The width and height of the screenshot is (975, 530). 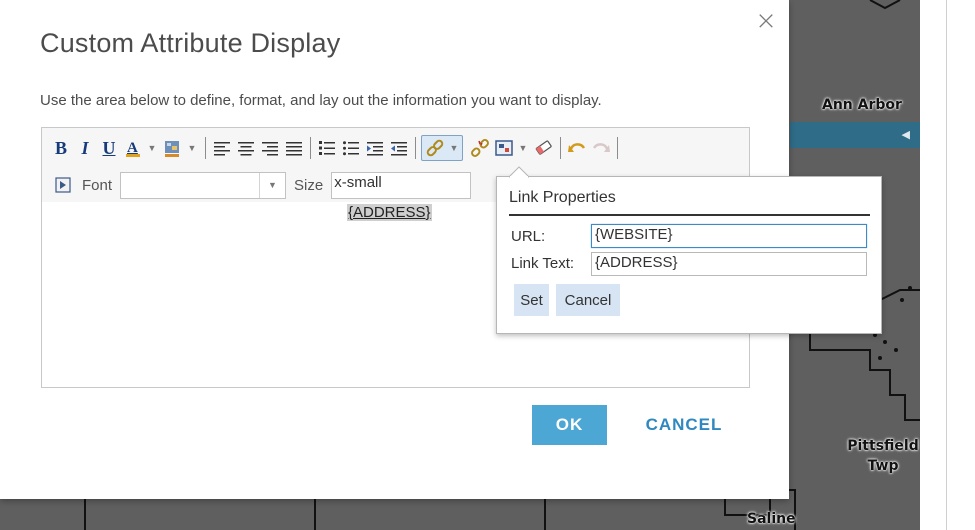 What do you see at coordinates (504, 148) in the screenshot?
I see `insert-image-icon` at bounding box center [504, 148].